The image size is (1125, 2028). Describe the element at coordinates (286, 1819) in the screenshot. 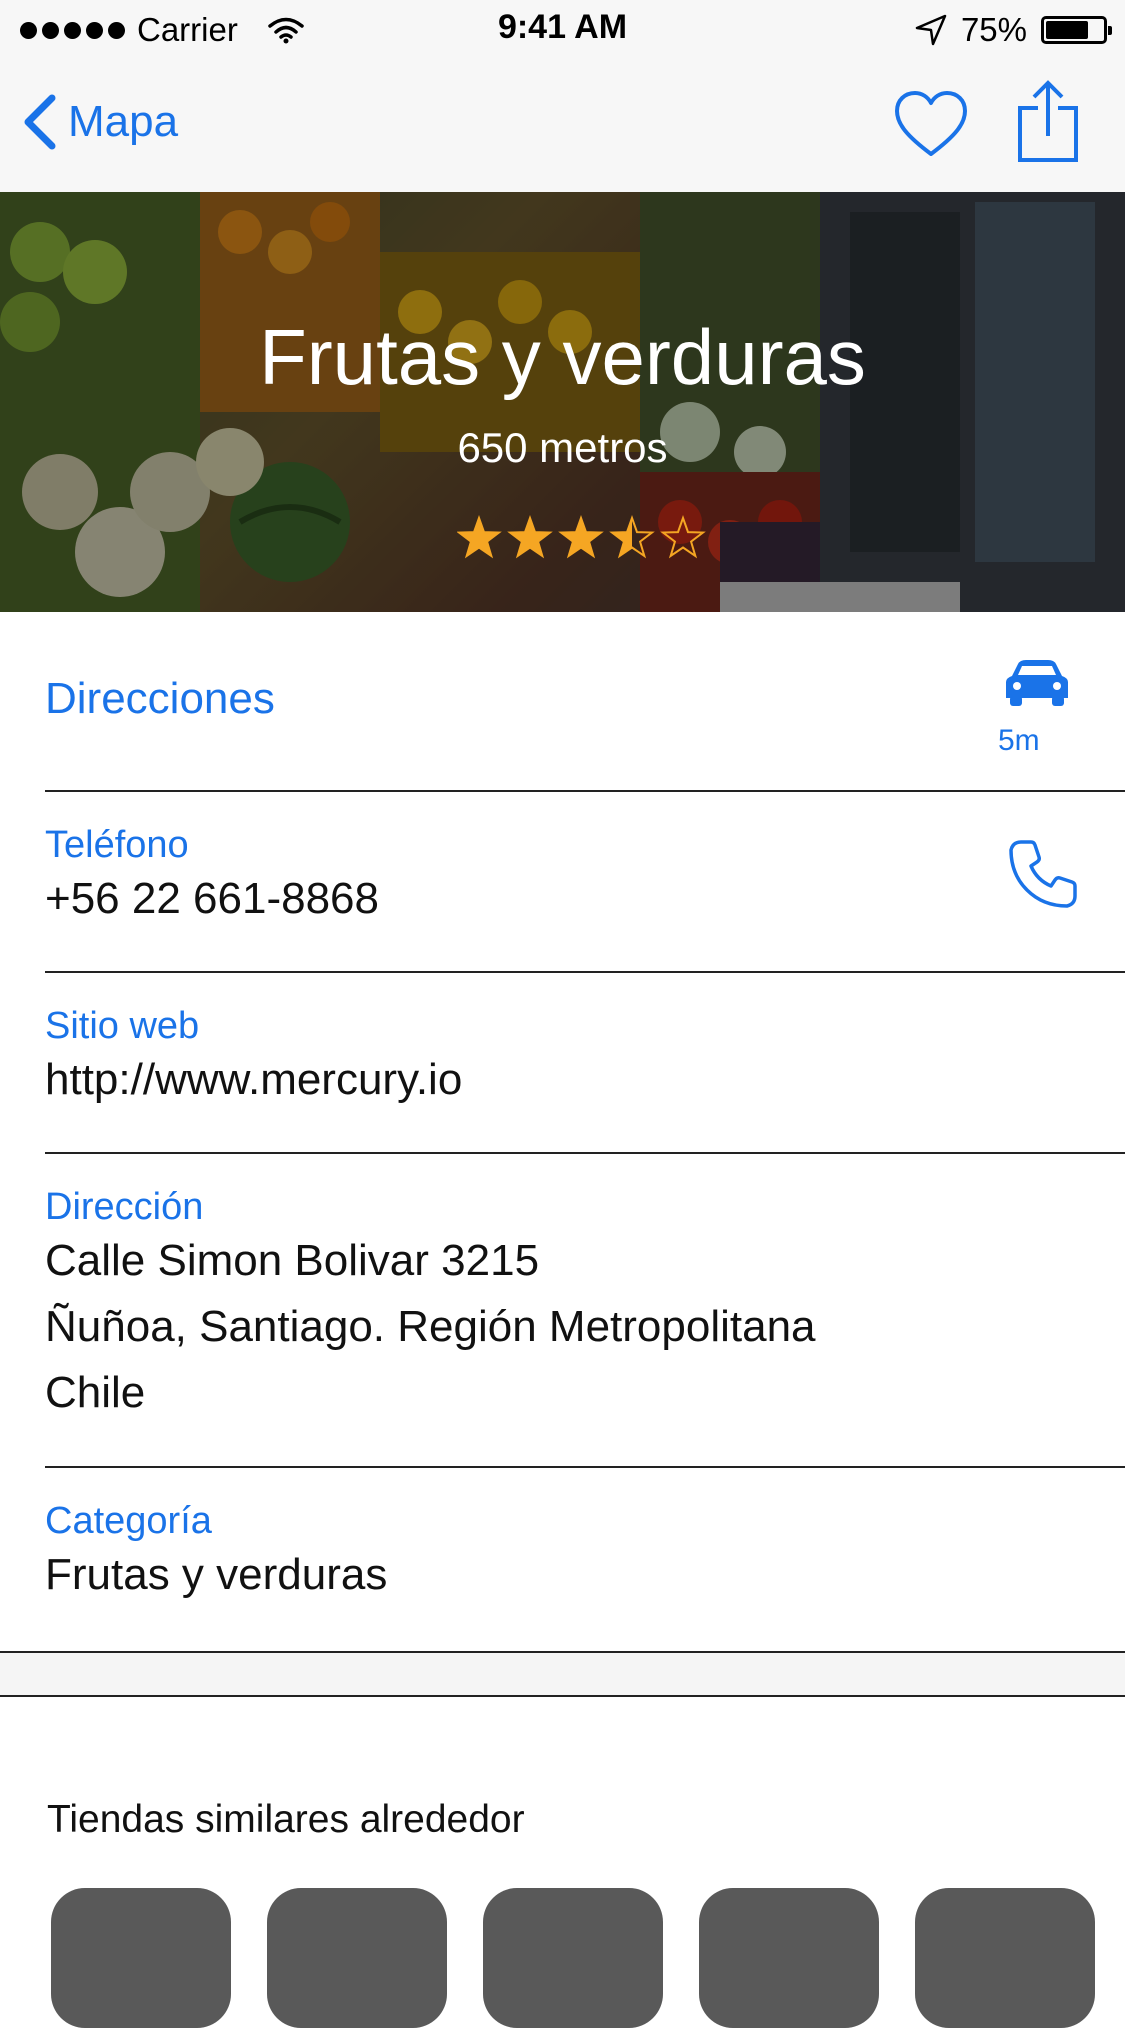

I see `similar-stores-title: Tiendas similares alrededor` at that location.